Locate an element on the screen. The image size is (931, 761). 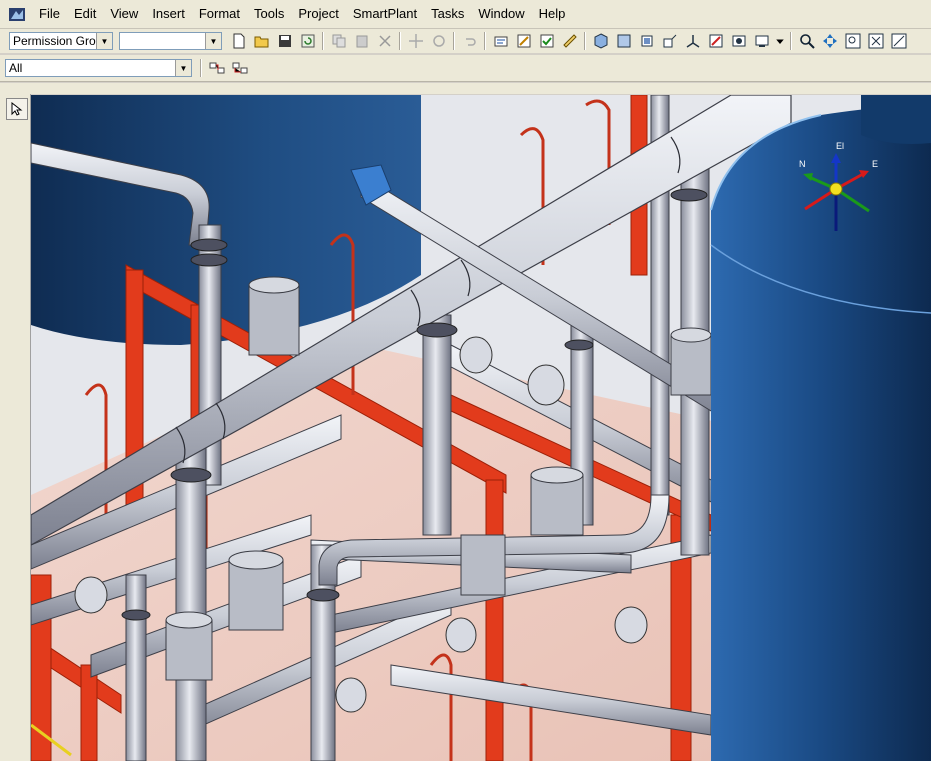
rotate-button is located at coordinates (438, 41).